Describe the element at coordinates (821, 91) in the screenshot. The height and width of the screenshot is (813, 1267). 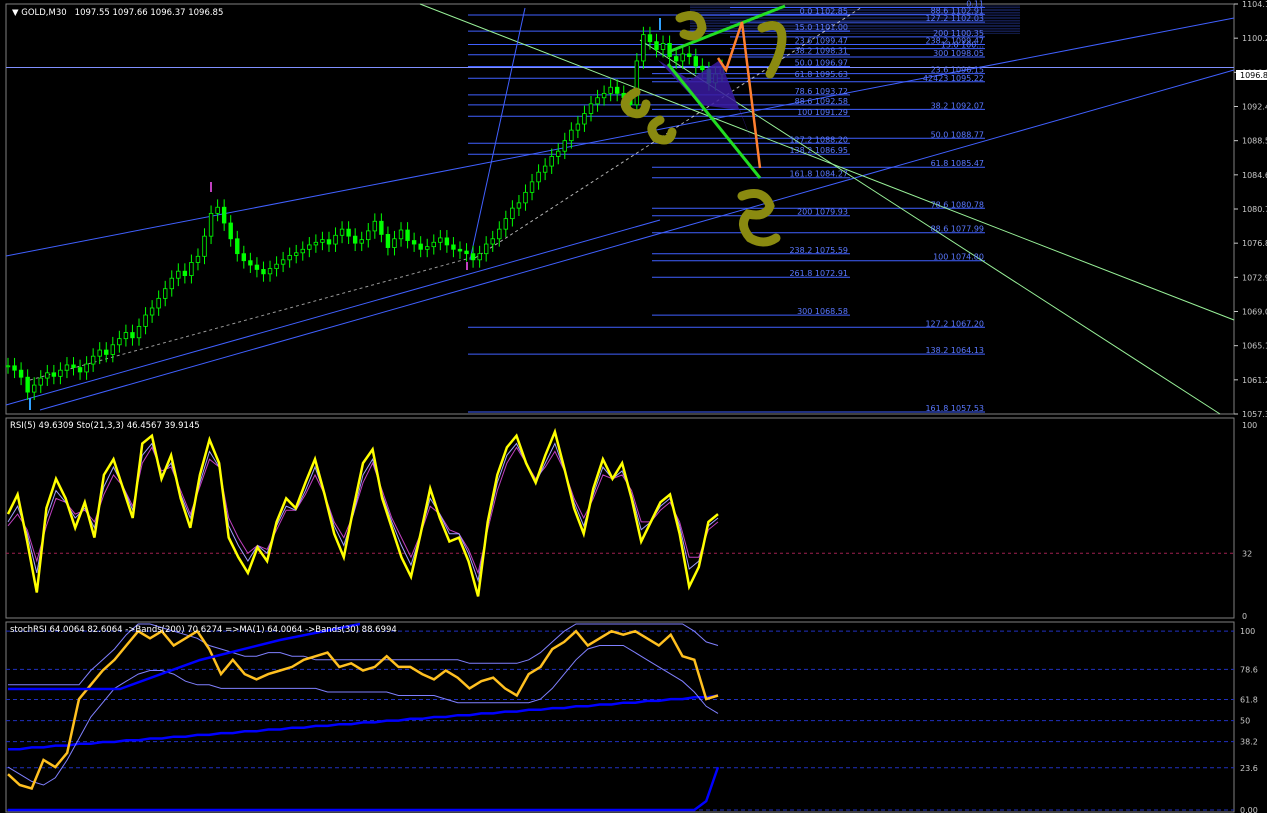
I see `fib-level-label: 78.6 1093.72` at that location.